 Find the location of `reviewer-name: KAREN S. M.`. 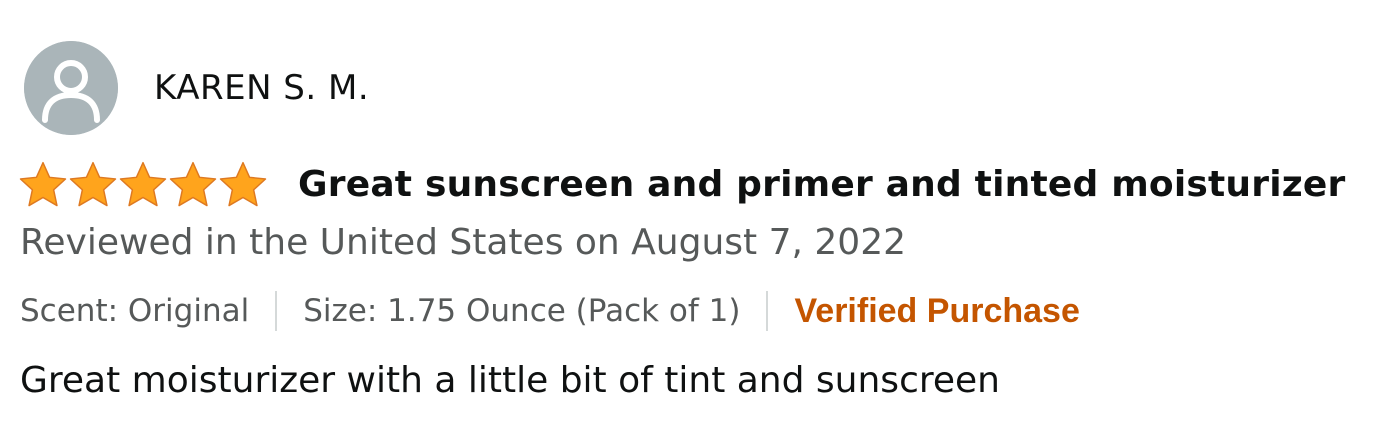

reviewer-name: KAREN S. M. is located at coordinates (261, 88).